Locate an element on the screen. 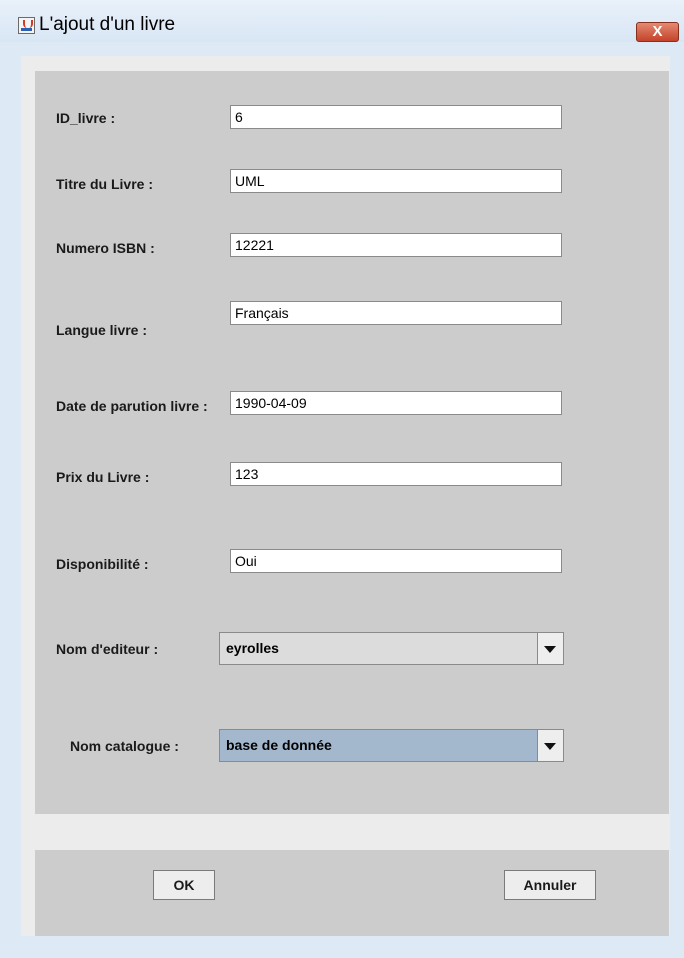  cancel-button: Annuler is located at coordinates (550, 885).